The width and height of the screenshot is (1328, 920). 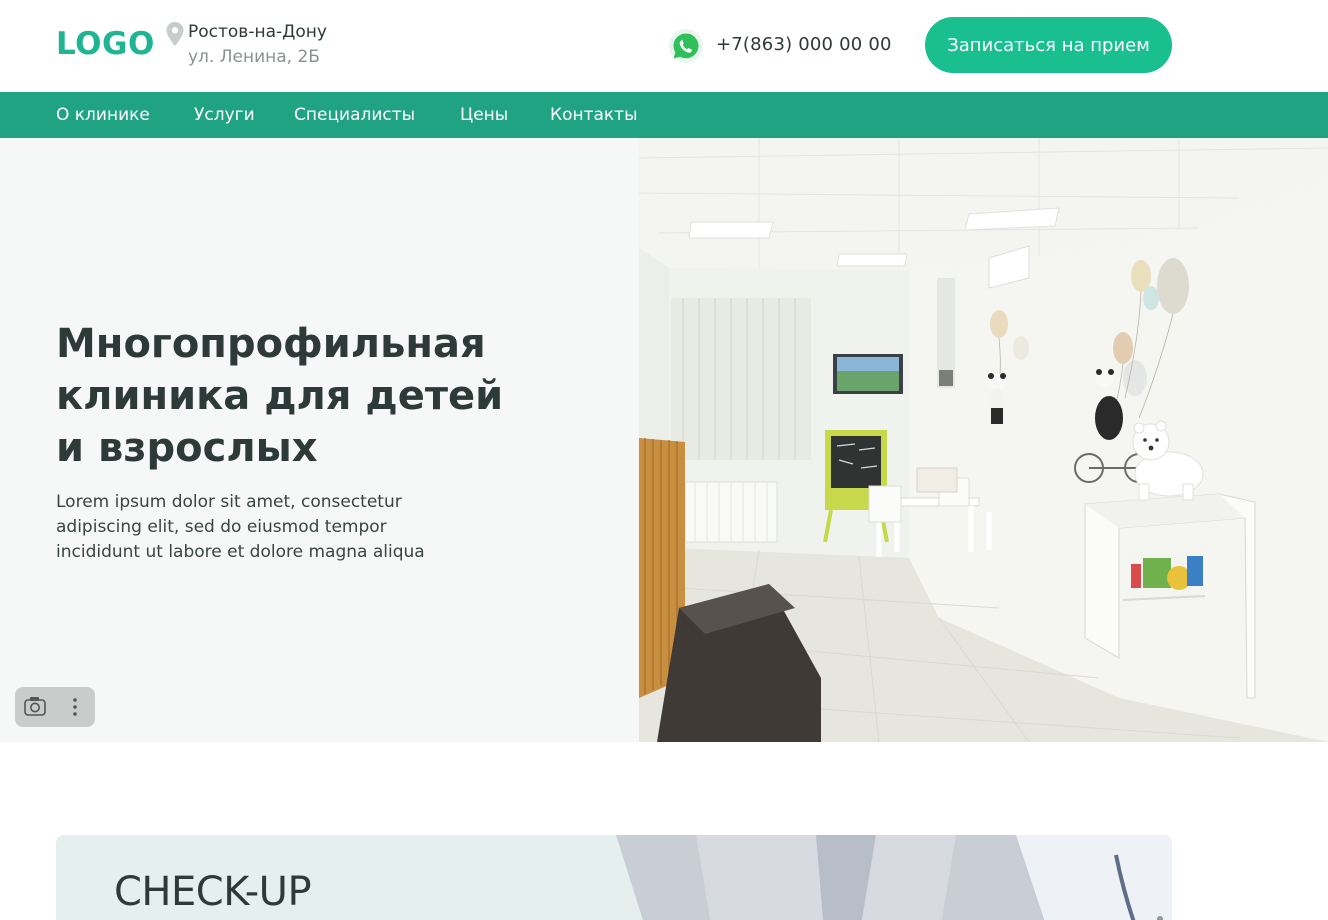 I want to click on phone-number: +7(863) 000 00 00, so click(x=804, y=44).